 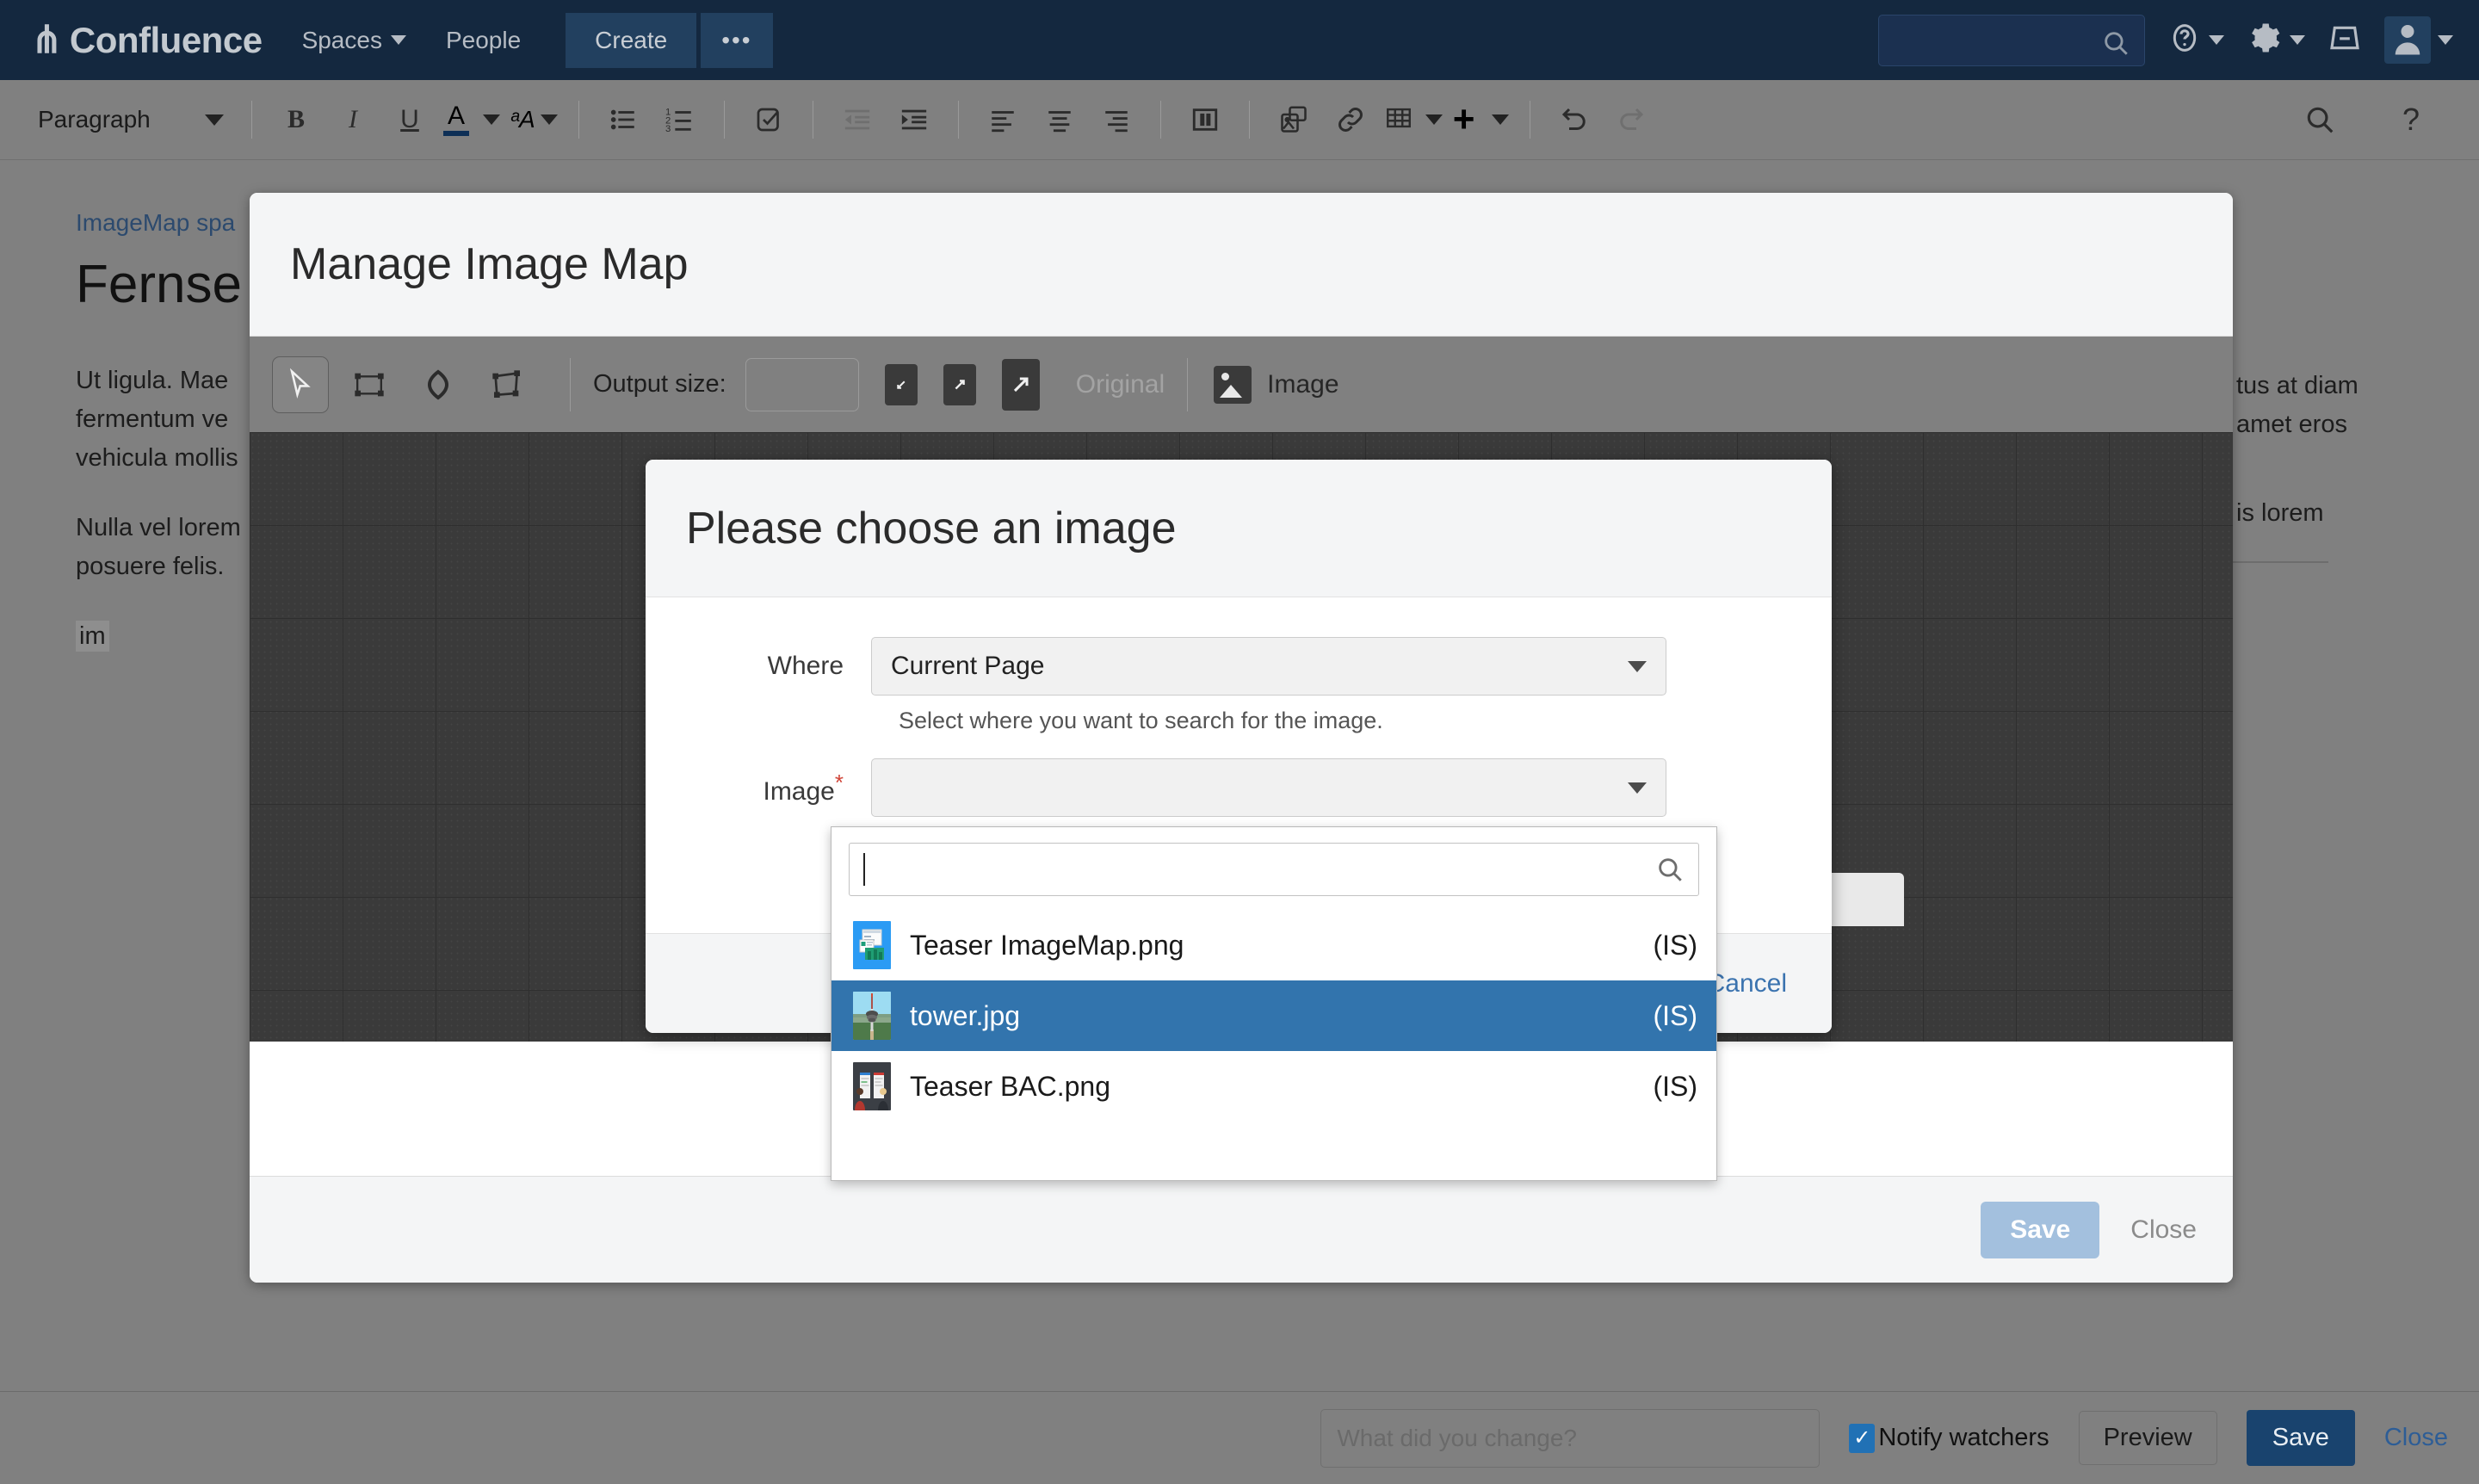 I want to click on where-field-row: Where Current Page, so click(x=1239, y=666).